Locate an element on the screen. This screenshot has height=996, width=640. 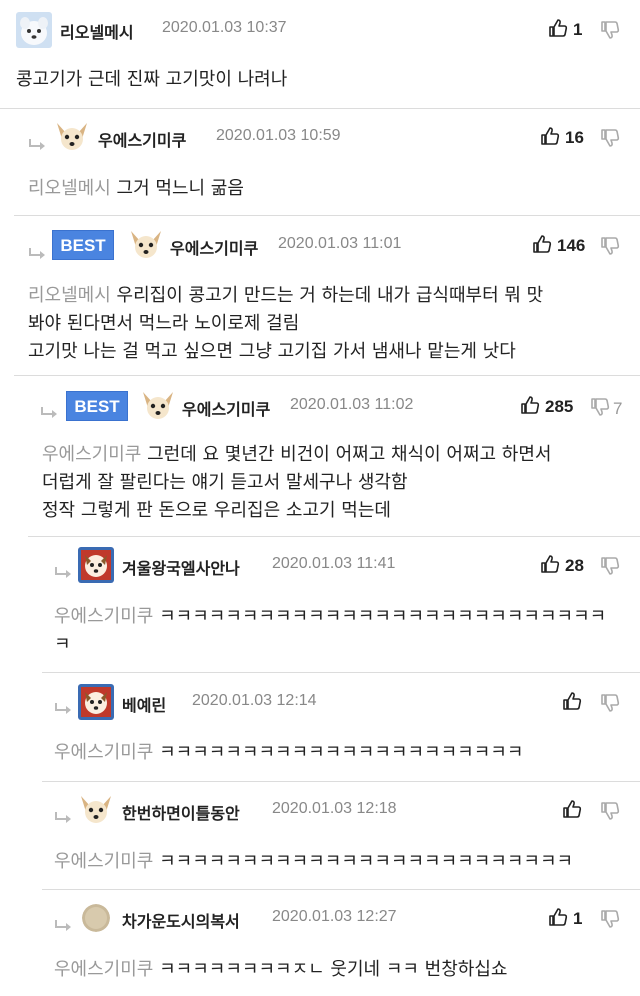
like-count: 16 is located at coordinates (574, 137).